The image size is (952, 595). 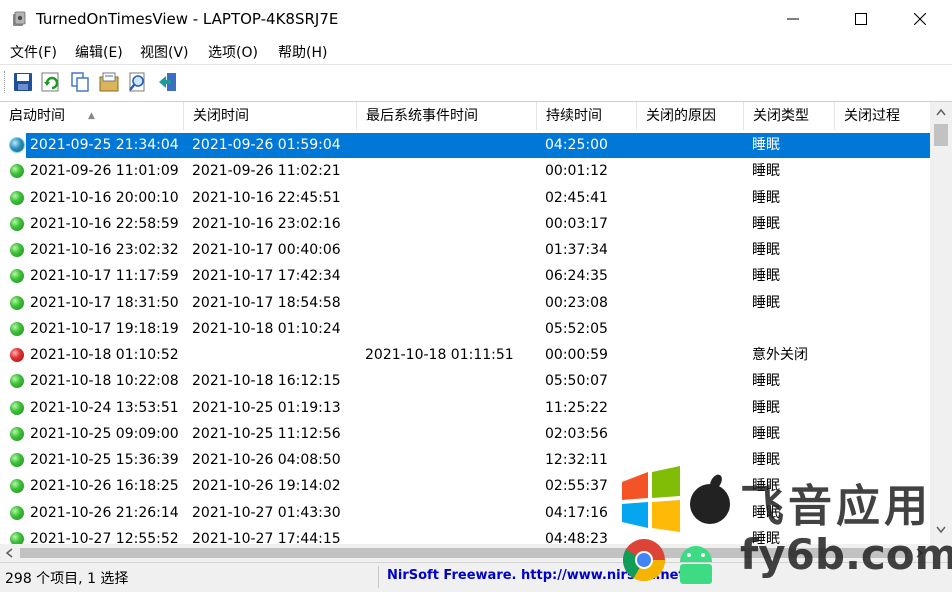 What do you see at coordinates (941, 323) in the screenshot?
I see `vertical-scrollbar` at bounding box center [941, 323].